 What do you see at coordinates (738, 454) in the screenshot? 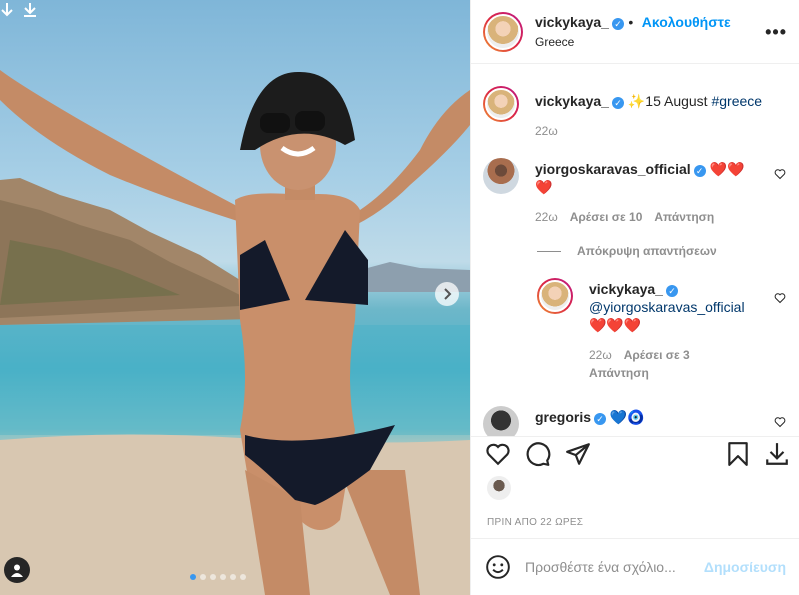
I see `bookmark-icon` at bounding box center [738, 454].